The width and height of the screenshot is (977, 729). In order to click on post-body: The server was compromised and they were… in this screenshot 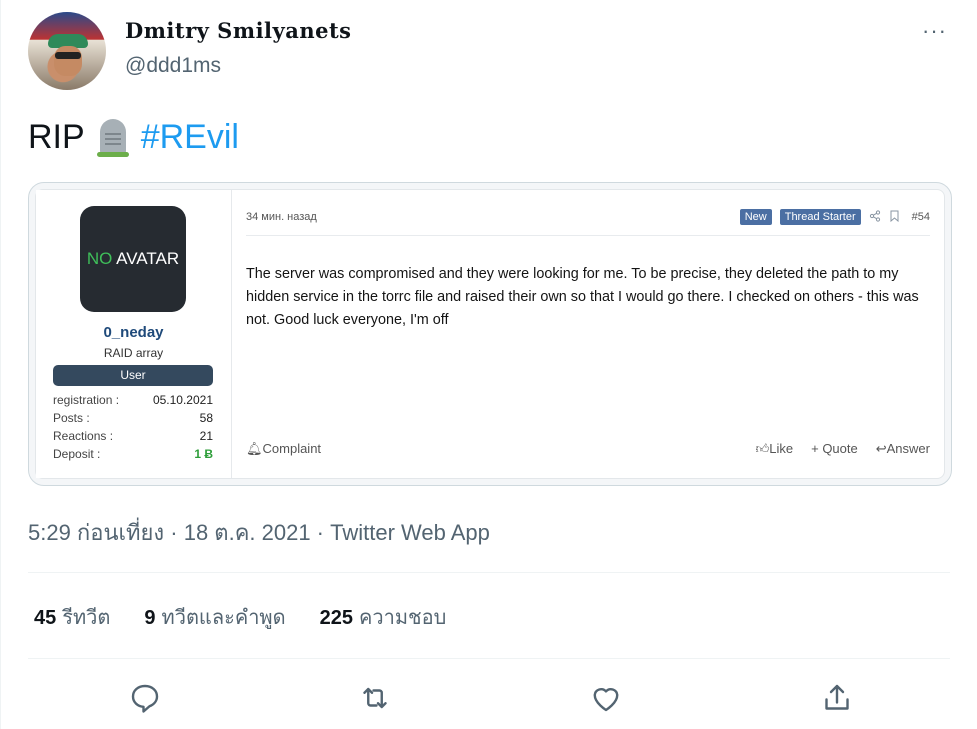, I will do `click(582, 297)`.